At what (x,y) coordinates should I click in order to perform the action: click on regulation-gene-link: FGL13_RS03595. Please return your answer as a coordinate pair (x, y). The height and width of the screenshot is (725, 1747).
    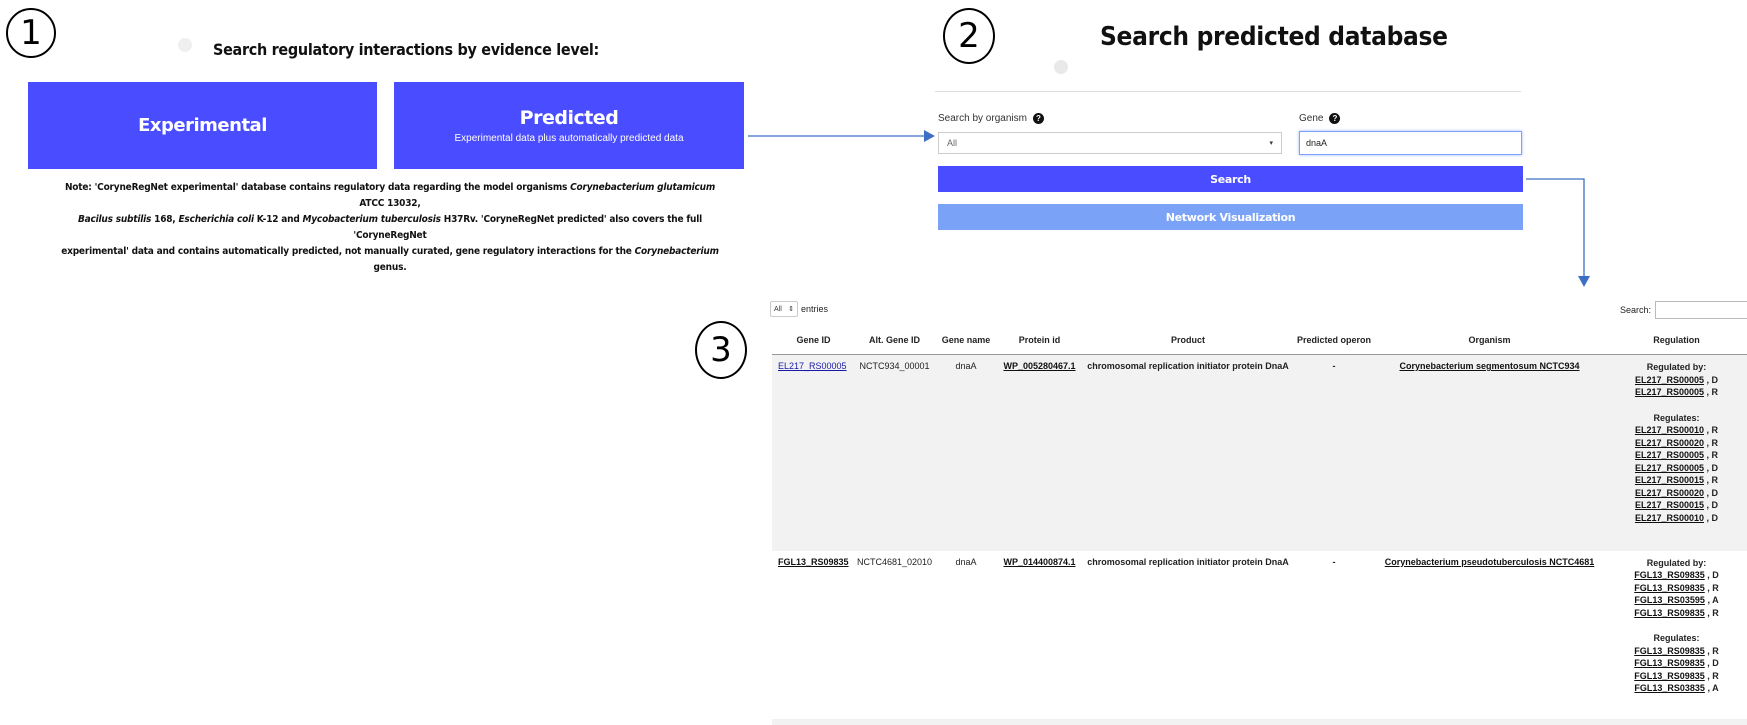
    Looking at the image, I should click on (1669, 600).